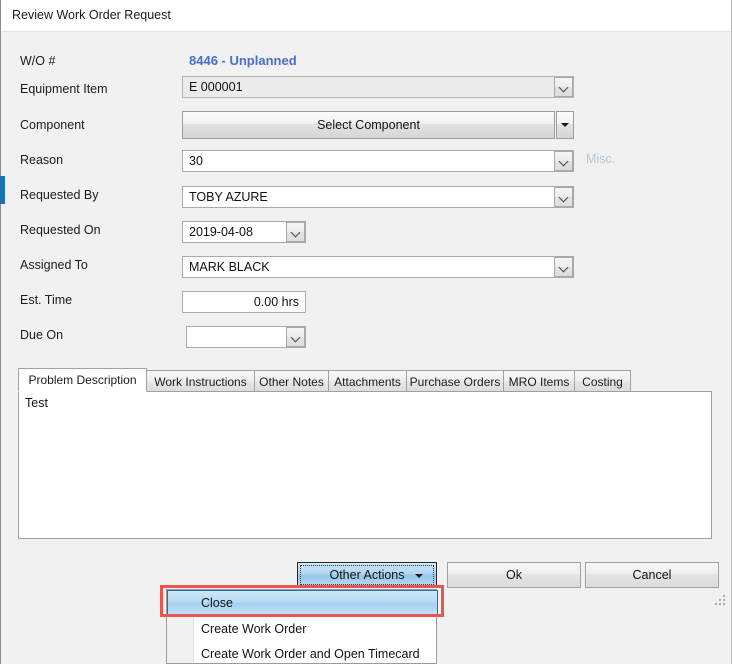 This screenshot has width=732, height=666. Describe the element at coordinates (46, 300) in the screenshot. I see `label-est-time: Est. Time` at that location.